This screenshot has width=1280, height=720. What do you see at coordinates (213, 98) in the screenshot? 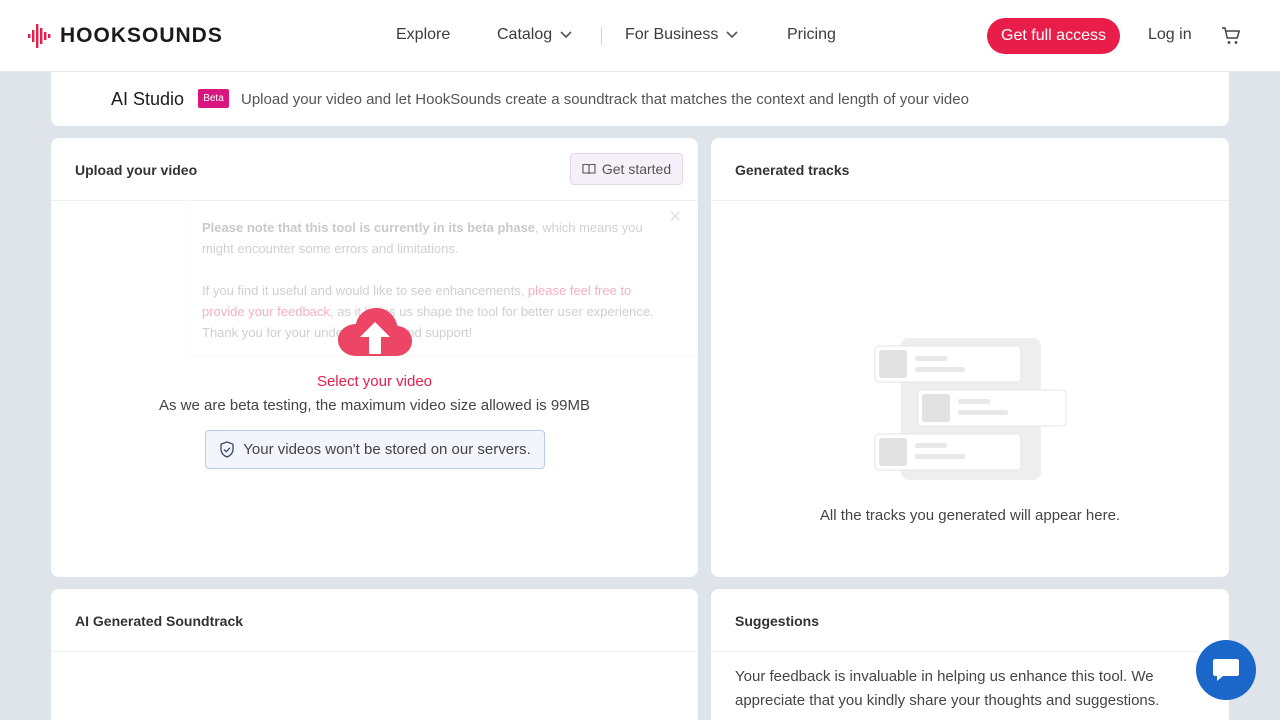
I see `beta-badge: Beta` at bounding box center [213, 98].